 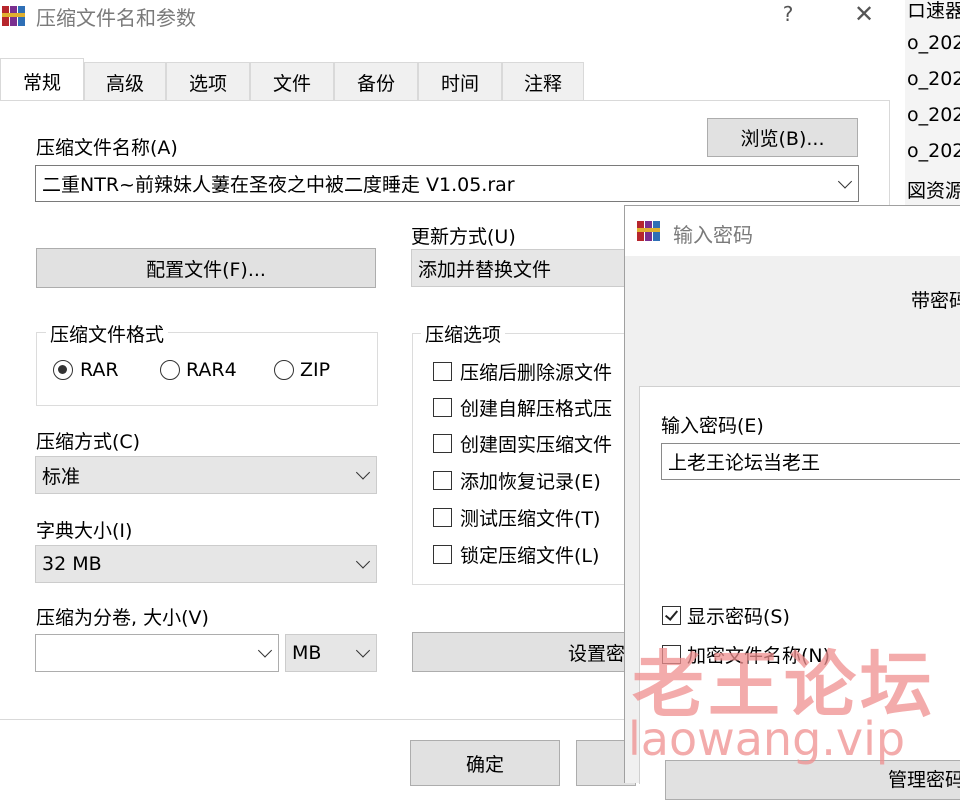 What do you see at coordinates (315, 370) in the screenshot?
I see `radio-zip-label: ZIP` at bounding box center [315, 370].